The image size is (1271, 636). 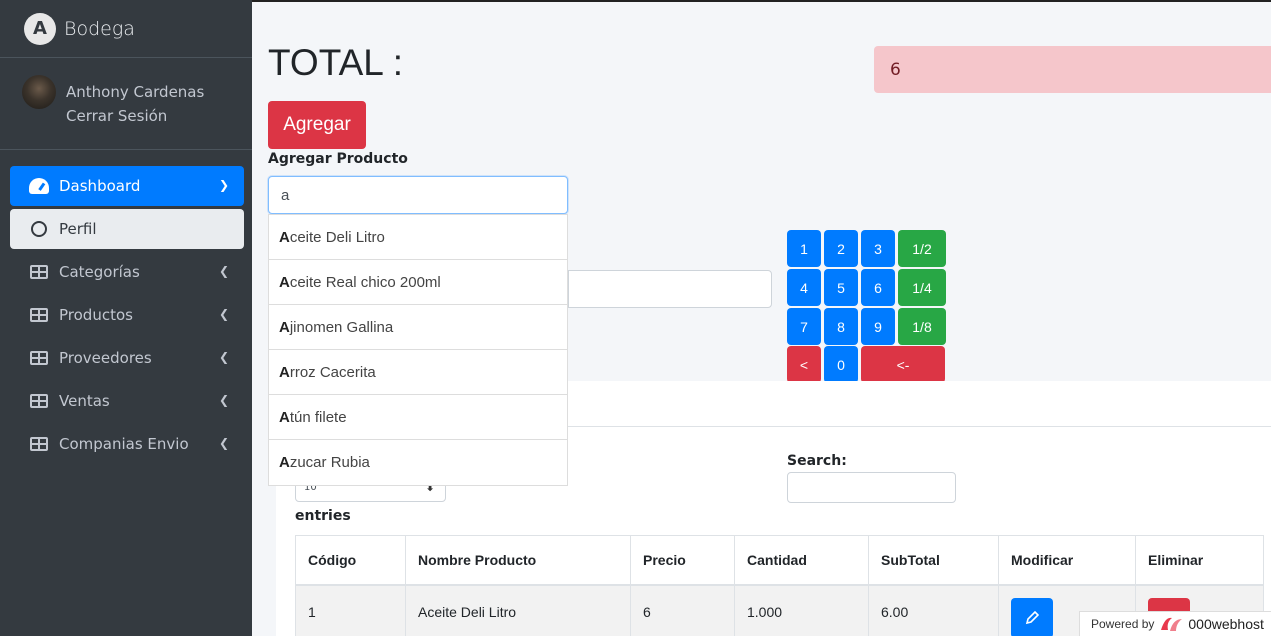 I want to click on cell-nombre: Aceite Deli Litro, so click(x=518, y=610).